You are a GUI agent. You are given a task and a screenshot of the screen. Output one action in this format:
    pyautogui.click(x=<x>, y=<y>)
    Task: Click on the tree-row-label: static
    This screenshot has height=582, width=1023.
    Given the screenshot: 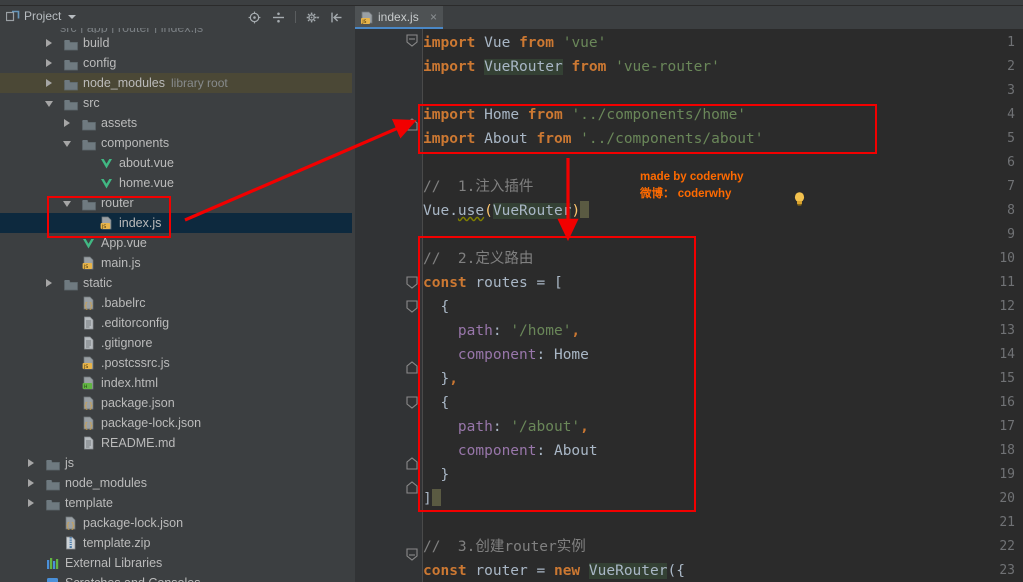 What is the action you would take?
    pyautogui.click(x=98, y=283)
    